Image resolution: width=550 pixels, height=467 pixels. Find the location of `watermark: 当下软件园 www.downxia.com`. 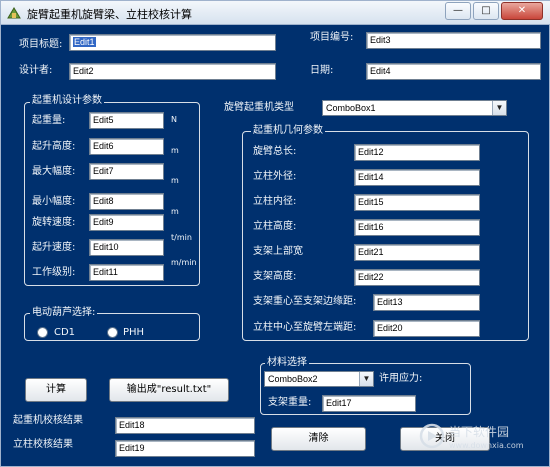

watermark: 当下软件园 www.downxia.com is located at coordinates (483, 443).